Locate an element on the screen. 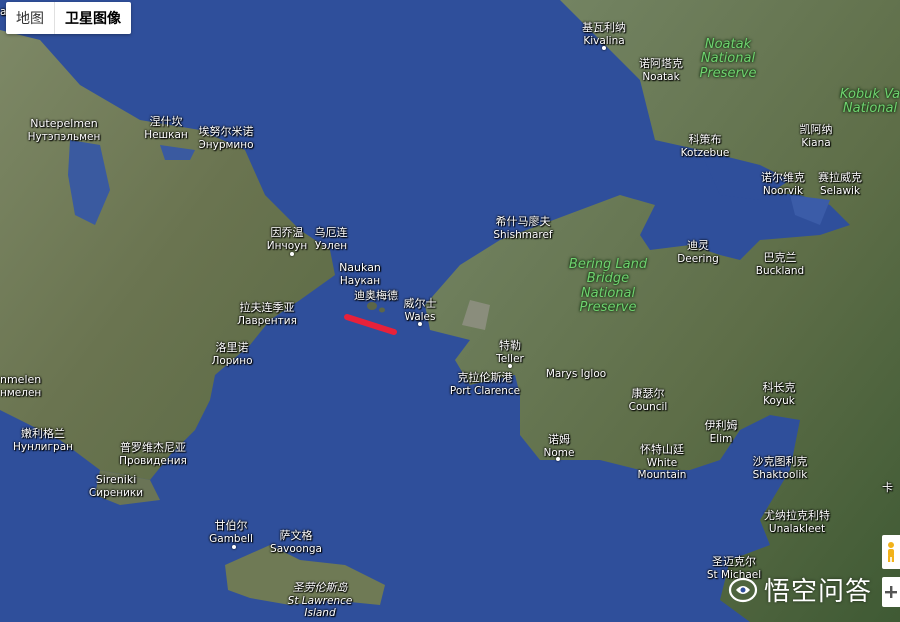 This screenshot has width=900, height=622. place-right-edge: 卡 is located at coordinates (887, 487).